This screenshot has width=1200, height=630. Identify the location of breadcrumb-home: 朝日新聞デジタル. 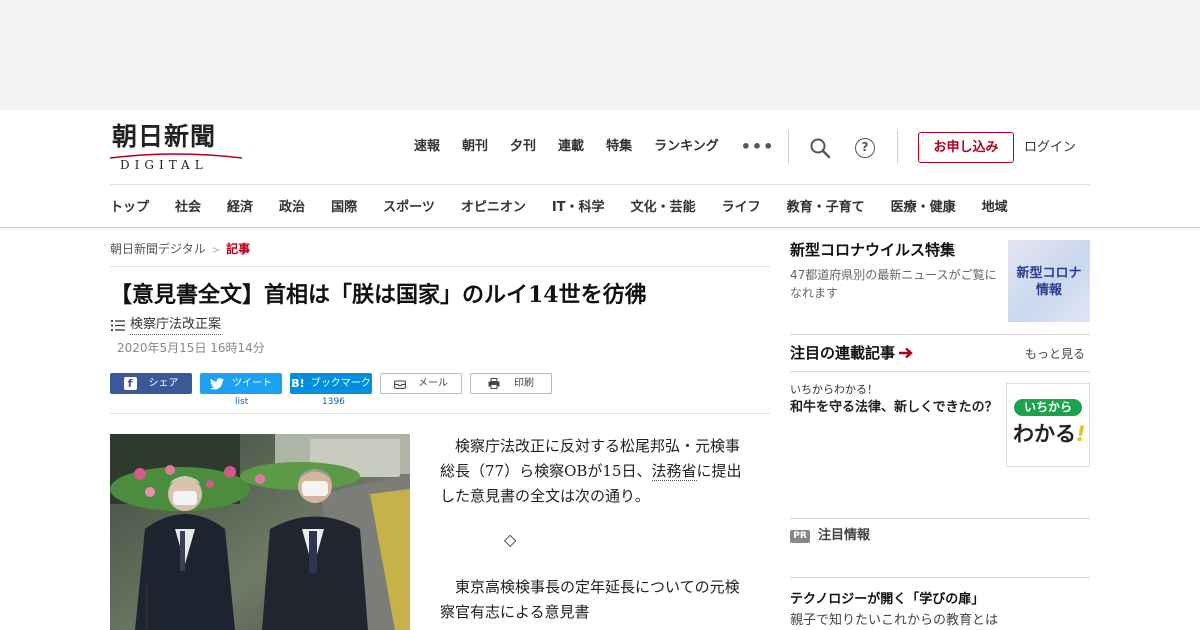
(158, 249).